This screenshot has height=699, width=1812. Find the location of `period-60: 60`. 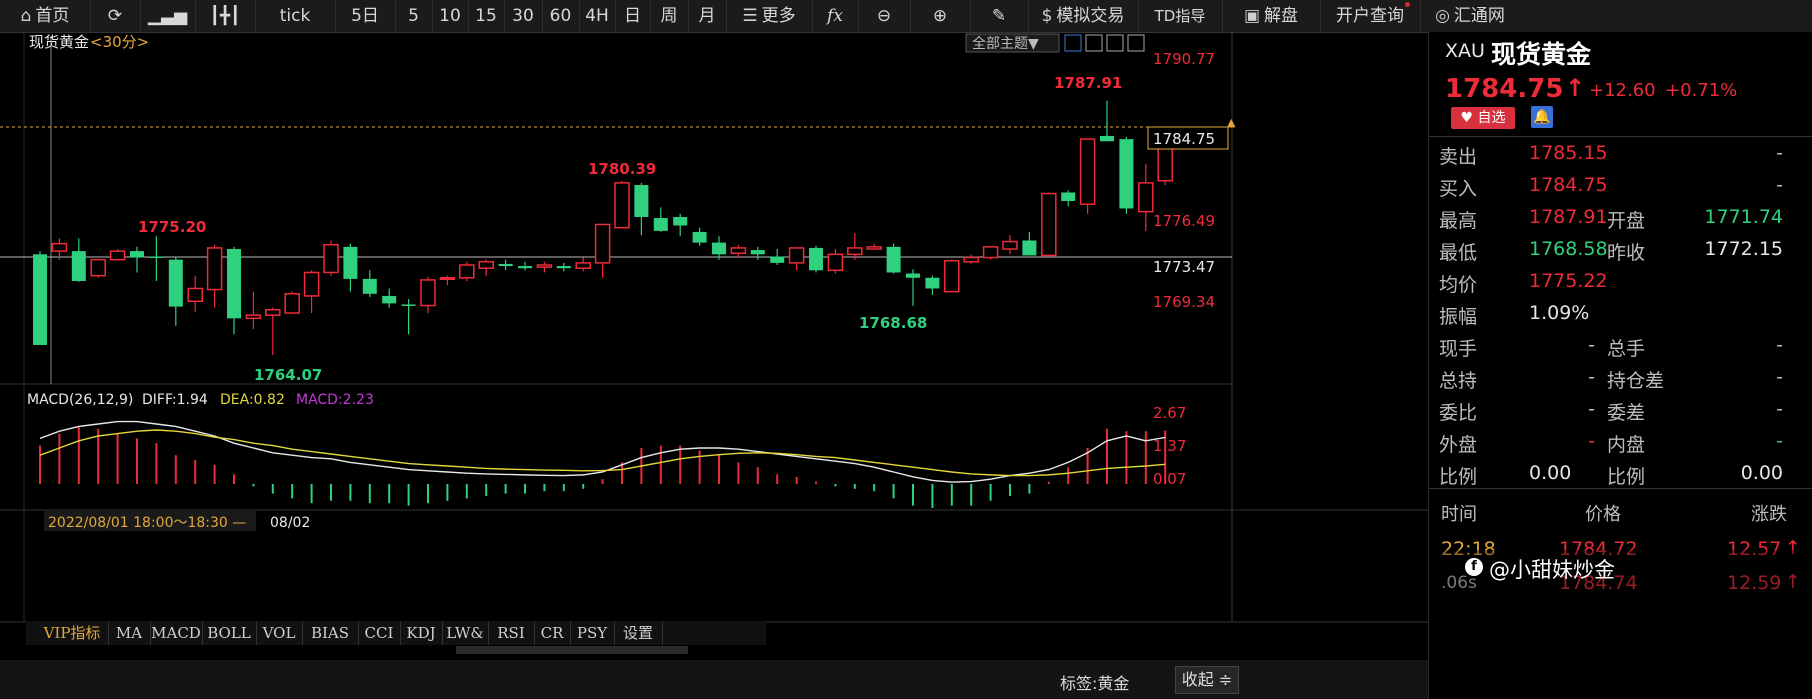

period-60: 60 is located at coordinates (561, 16).